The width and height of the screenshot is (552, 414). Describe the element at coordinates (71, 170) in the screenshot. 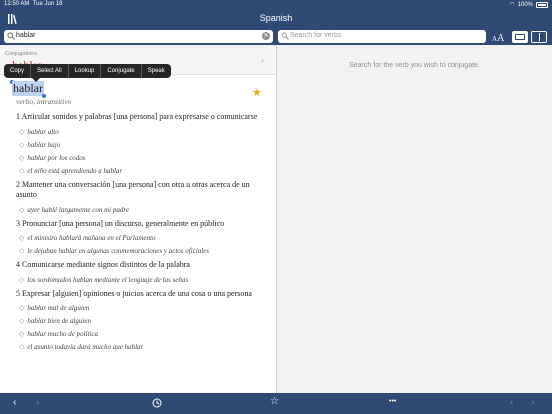

I see `example: ◇ el niño está aprendiendo a hablar` at that location.